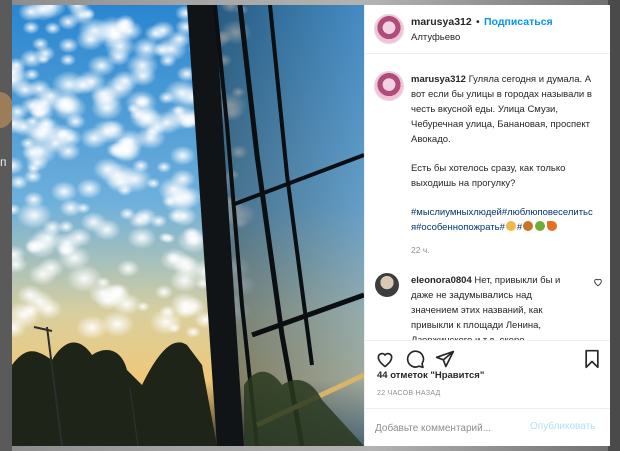 Image resolution: width=620 pixels, height=451 pixels. What do you see at coordinates (387, 285) in the screenshot?
I see `commenter-avatar` at bounding box center [387, 285].